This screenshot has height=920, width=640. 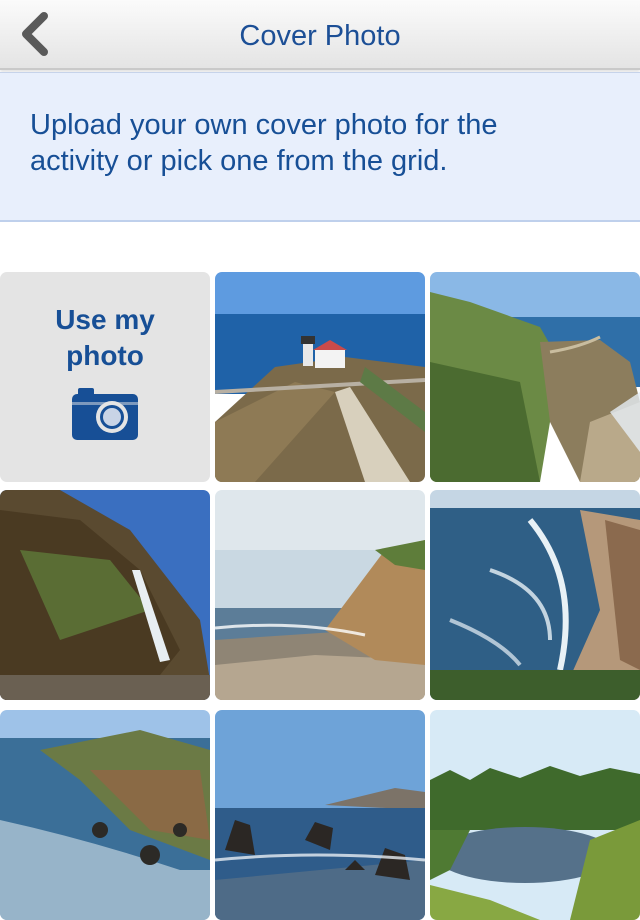 I want to click on photo-beach-bluff, so click(x=320, y=595).